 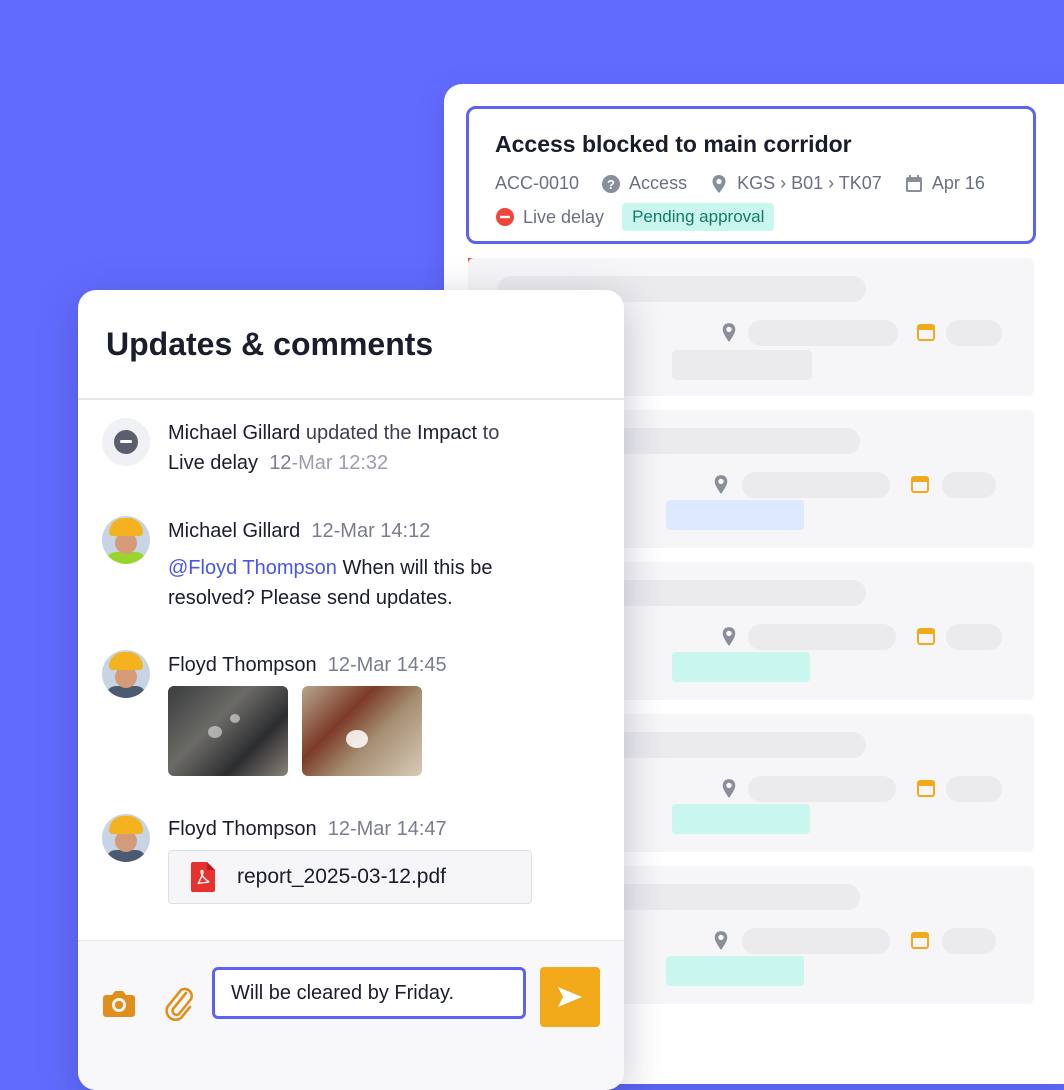 I want to click on comment-composer: Will be cleared by Friday., so click(x=351, y=1015).